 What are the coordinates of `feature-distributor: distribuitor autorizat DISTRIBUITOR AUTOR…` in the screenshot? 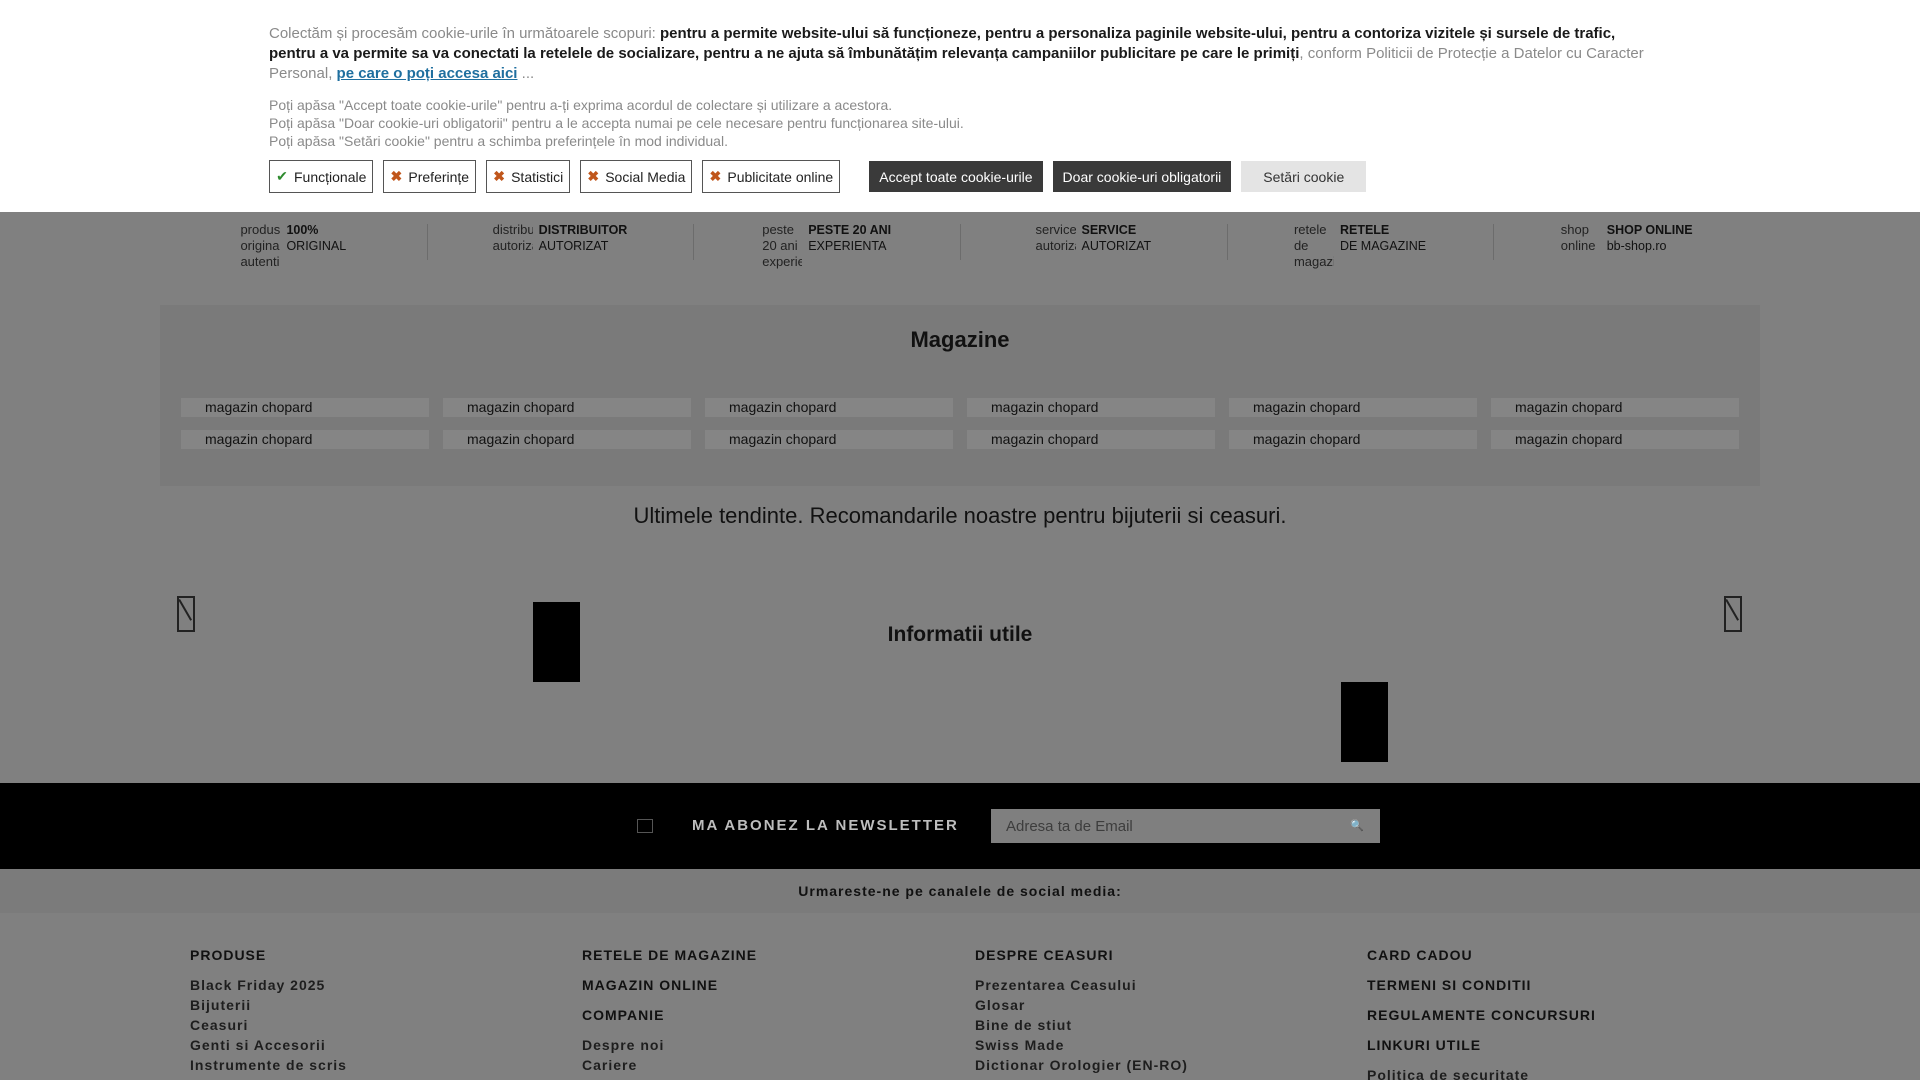 It's located at (560, 258).